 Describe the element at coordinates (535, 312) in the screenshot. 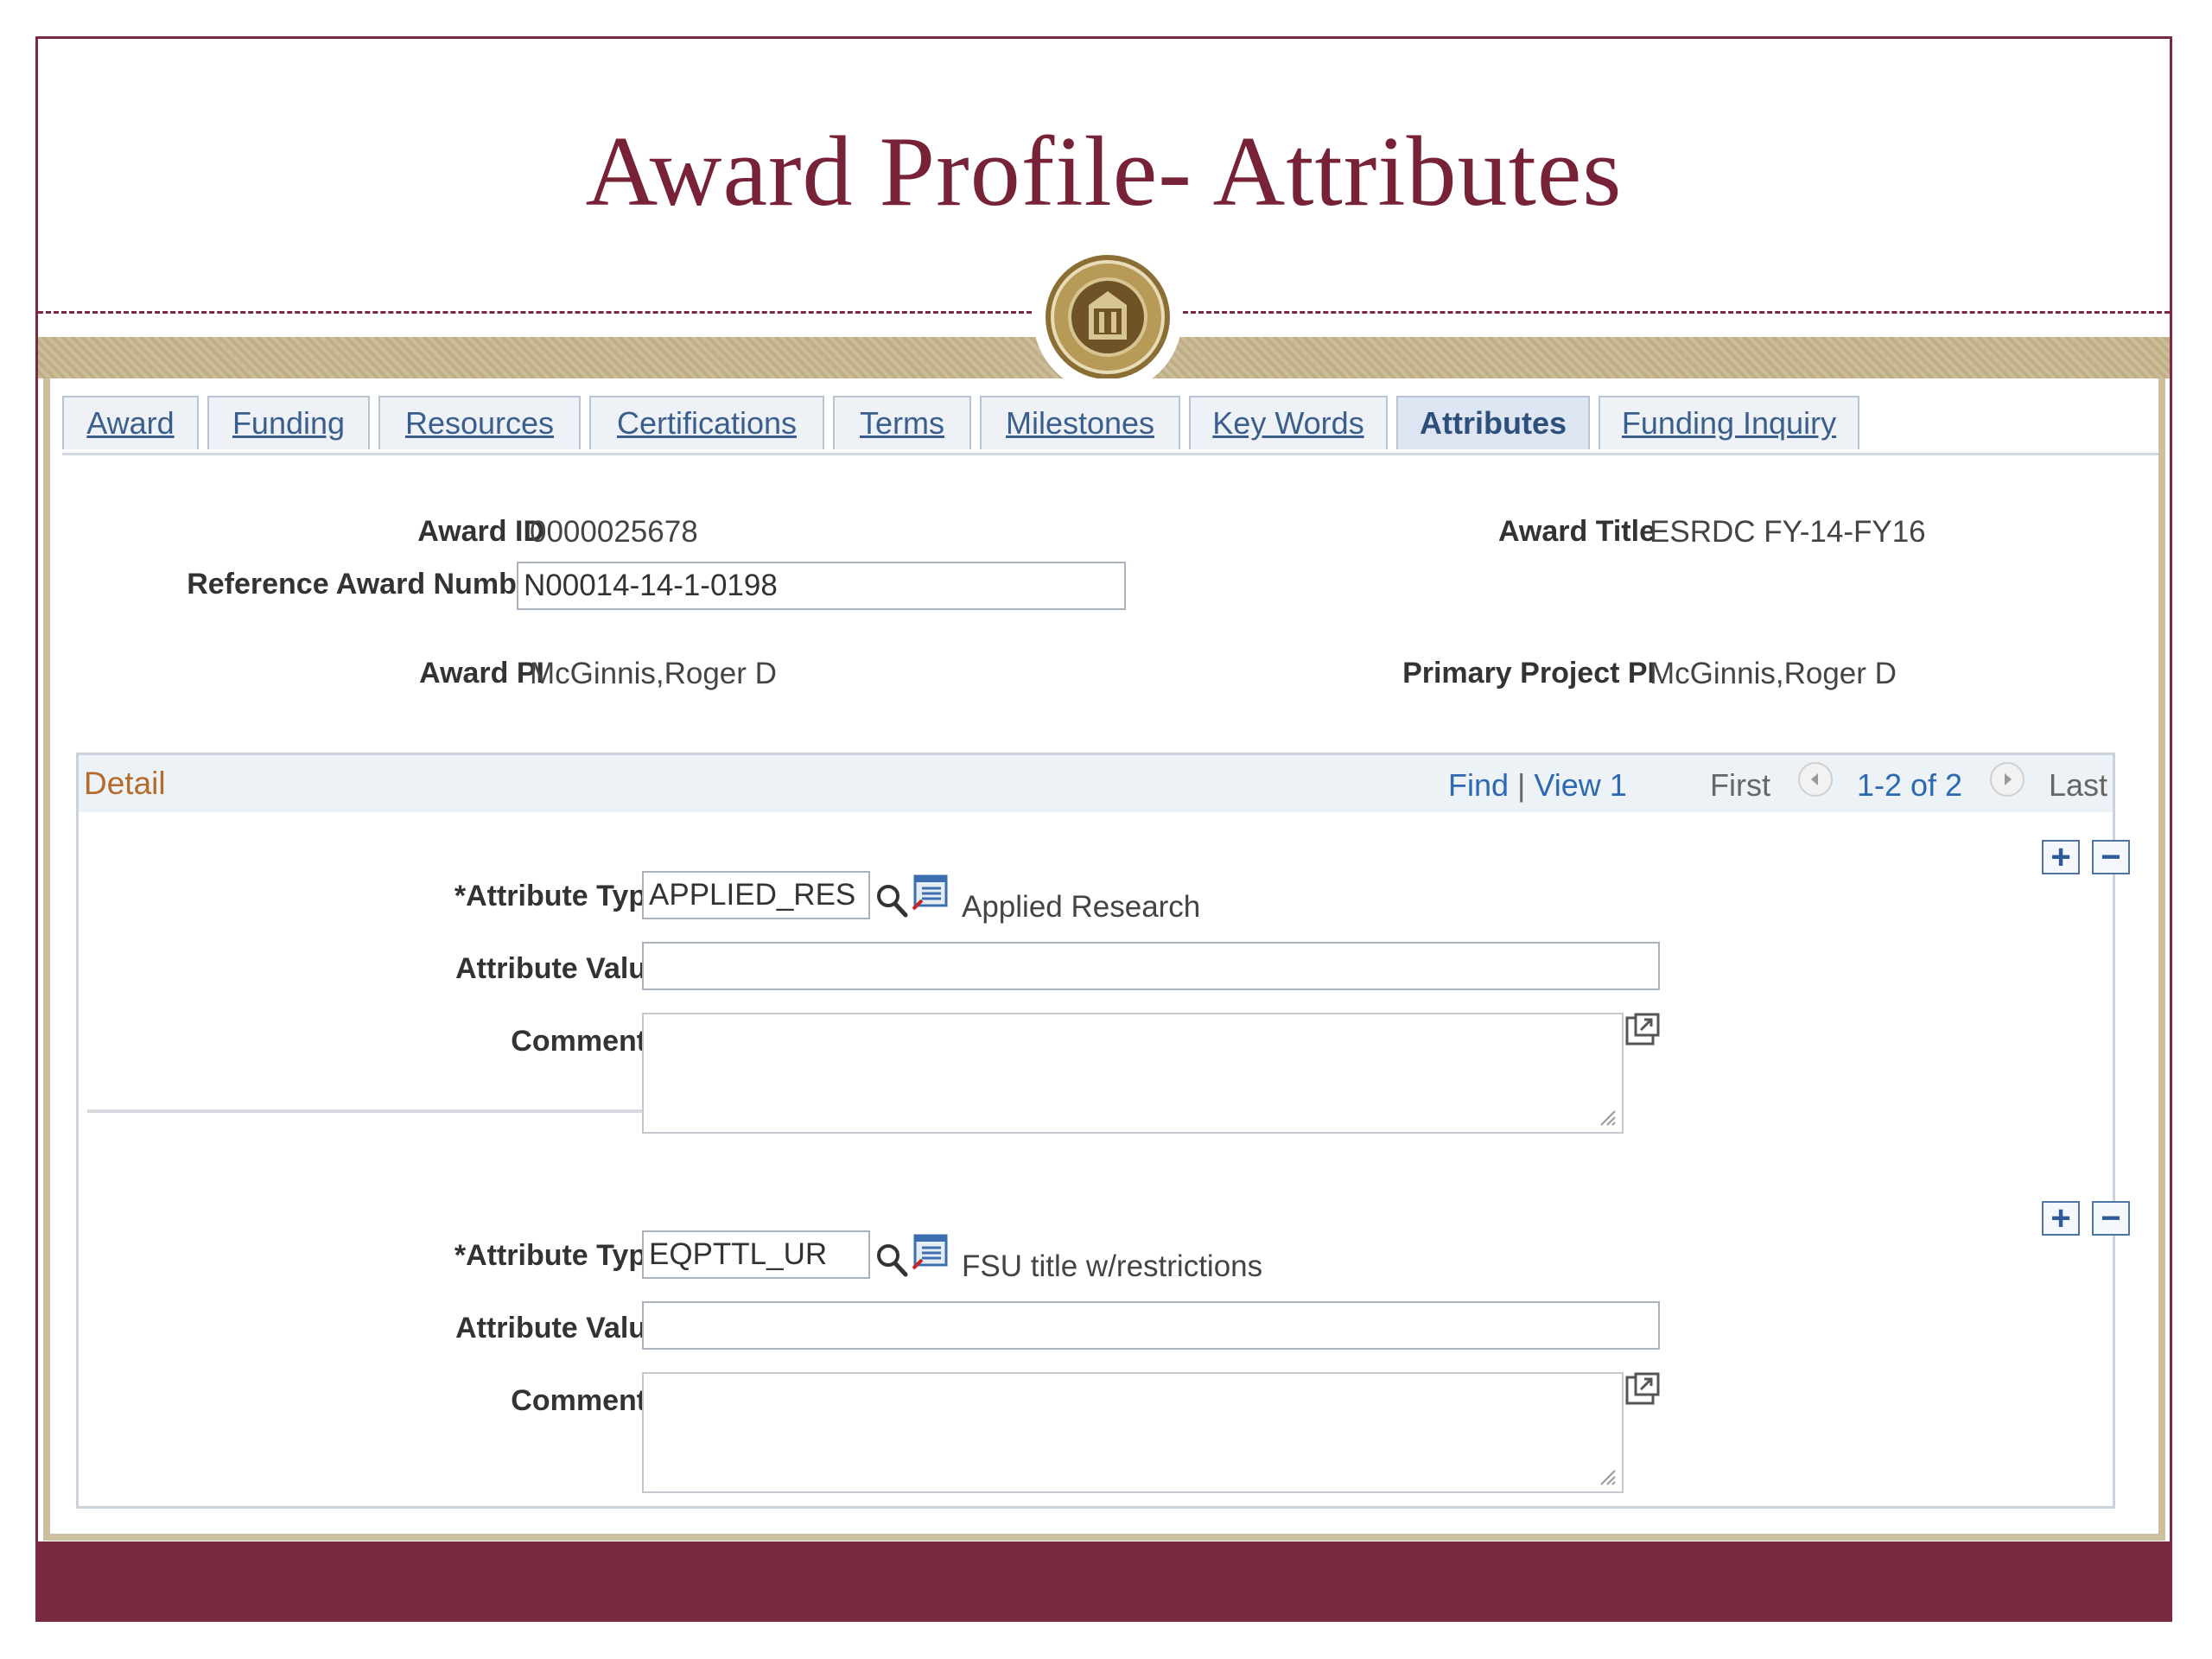

I see `divider-left` at that location.